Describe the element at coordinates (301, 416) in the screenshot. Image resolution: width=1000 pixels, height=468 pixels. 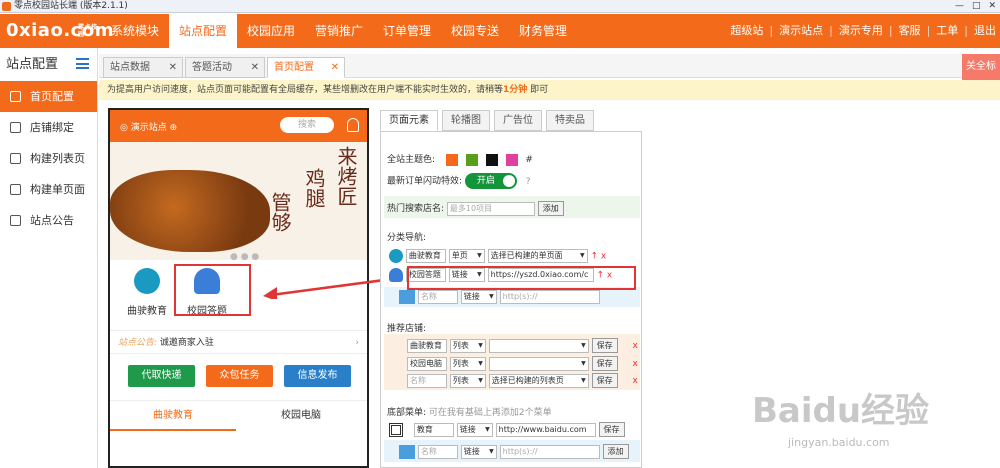
I see `phone-tab: 校园电脑` at that location.